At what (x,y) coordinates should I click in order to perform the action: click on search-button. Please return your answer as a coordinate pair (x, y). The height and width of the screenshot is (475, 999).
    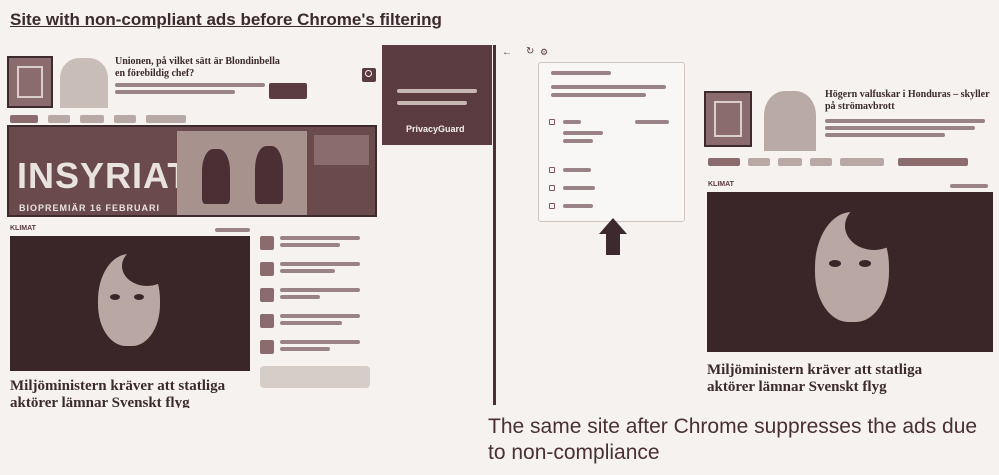
    Looking at the image, I should click on (369, 75).